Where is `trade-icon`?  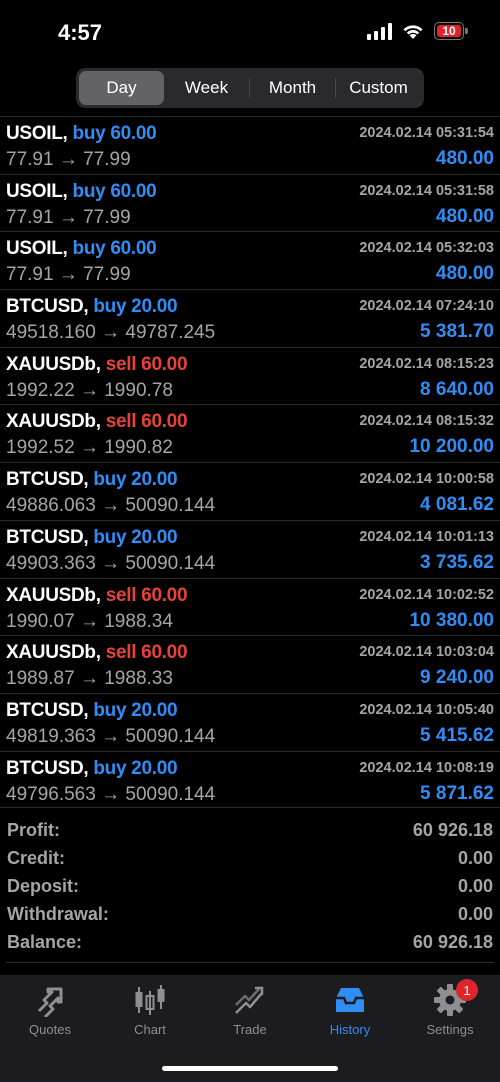
trade-icon is located at coordinates (250, 1000).